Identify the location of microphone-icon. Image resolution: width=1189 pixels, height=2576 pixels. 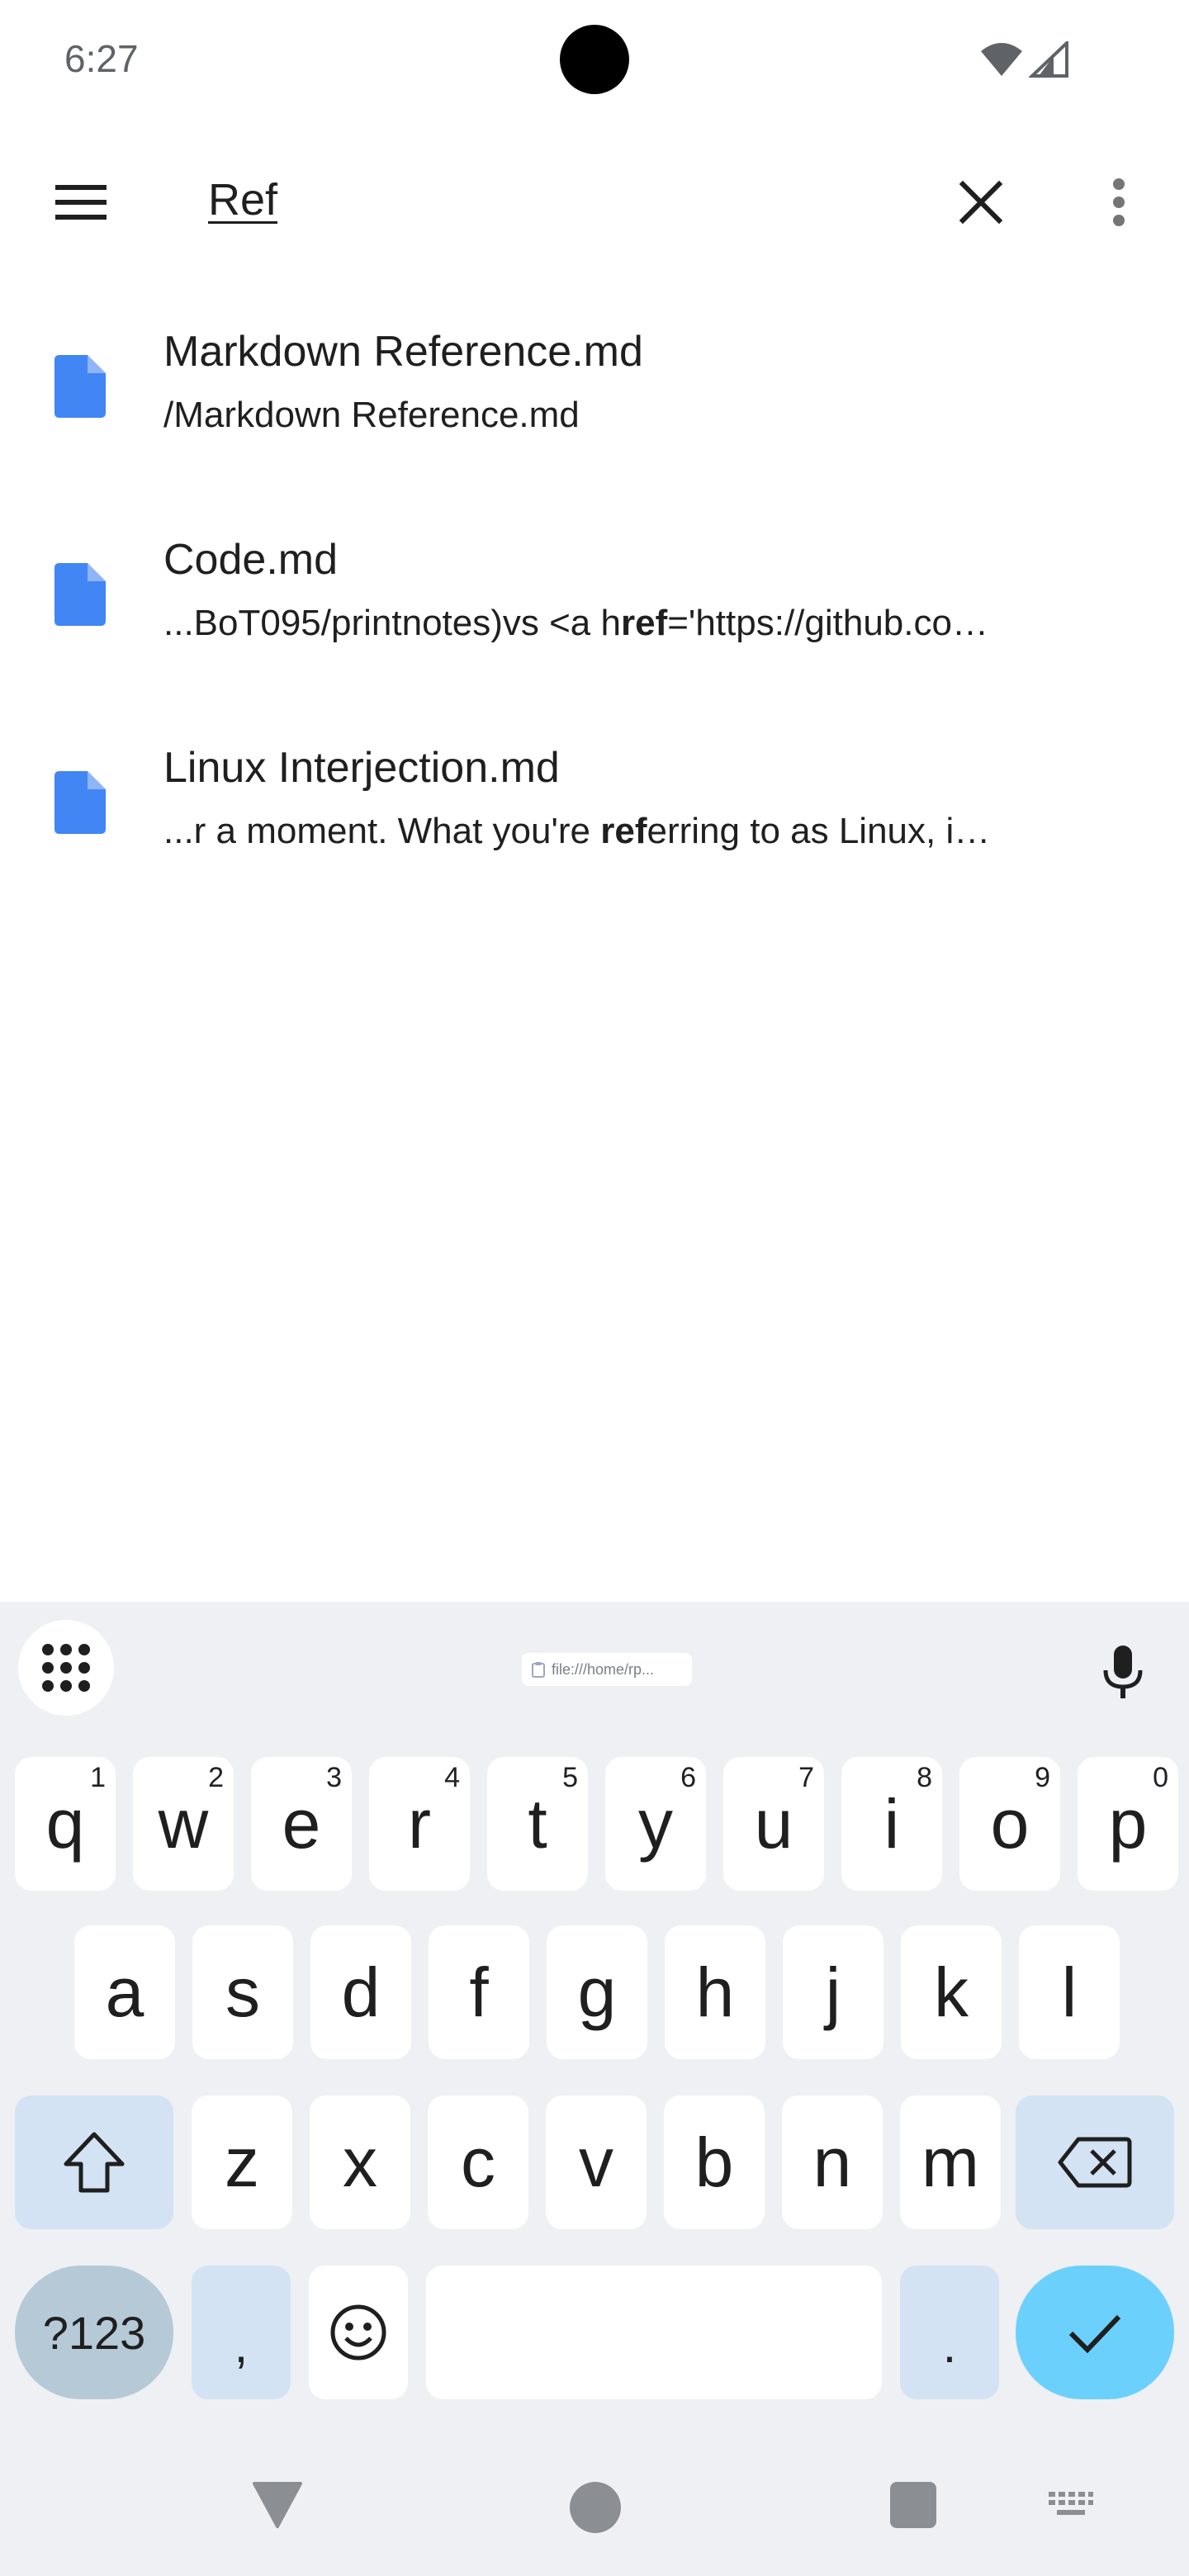
(1123, 1672).